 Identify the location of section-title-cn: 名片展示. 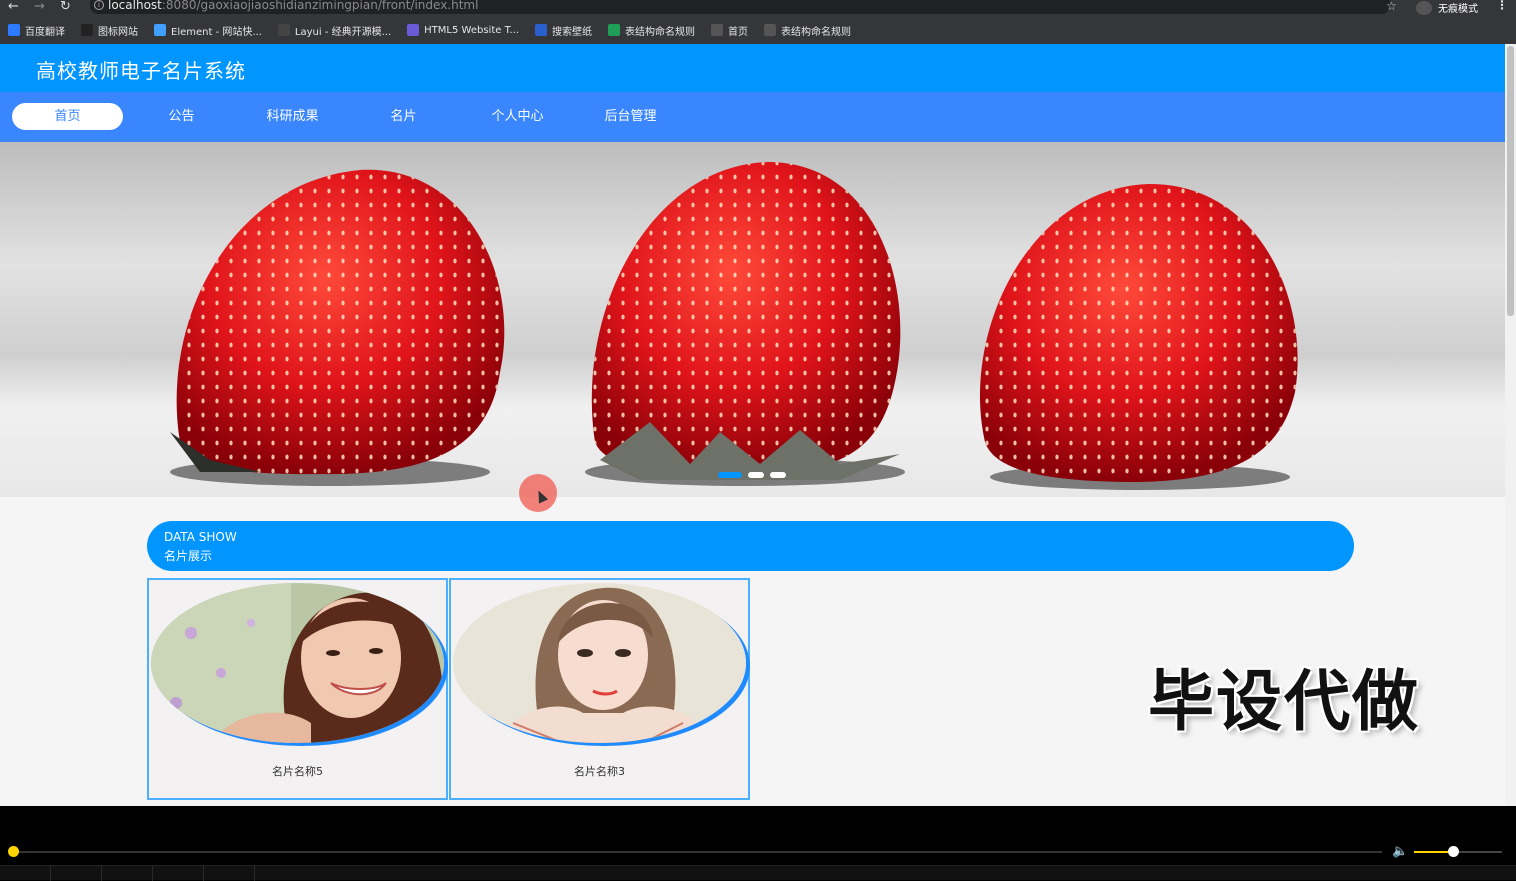
(188, 556).